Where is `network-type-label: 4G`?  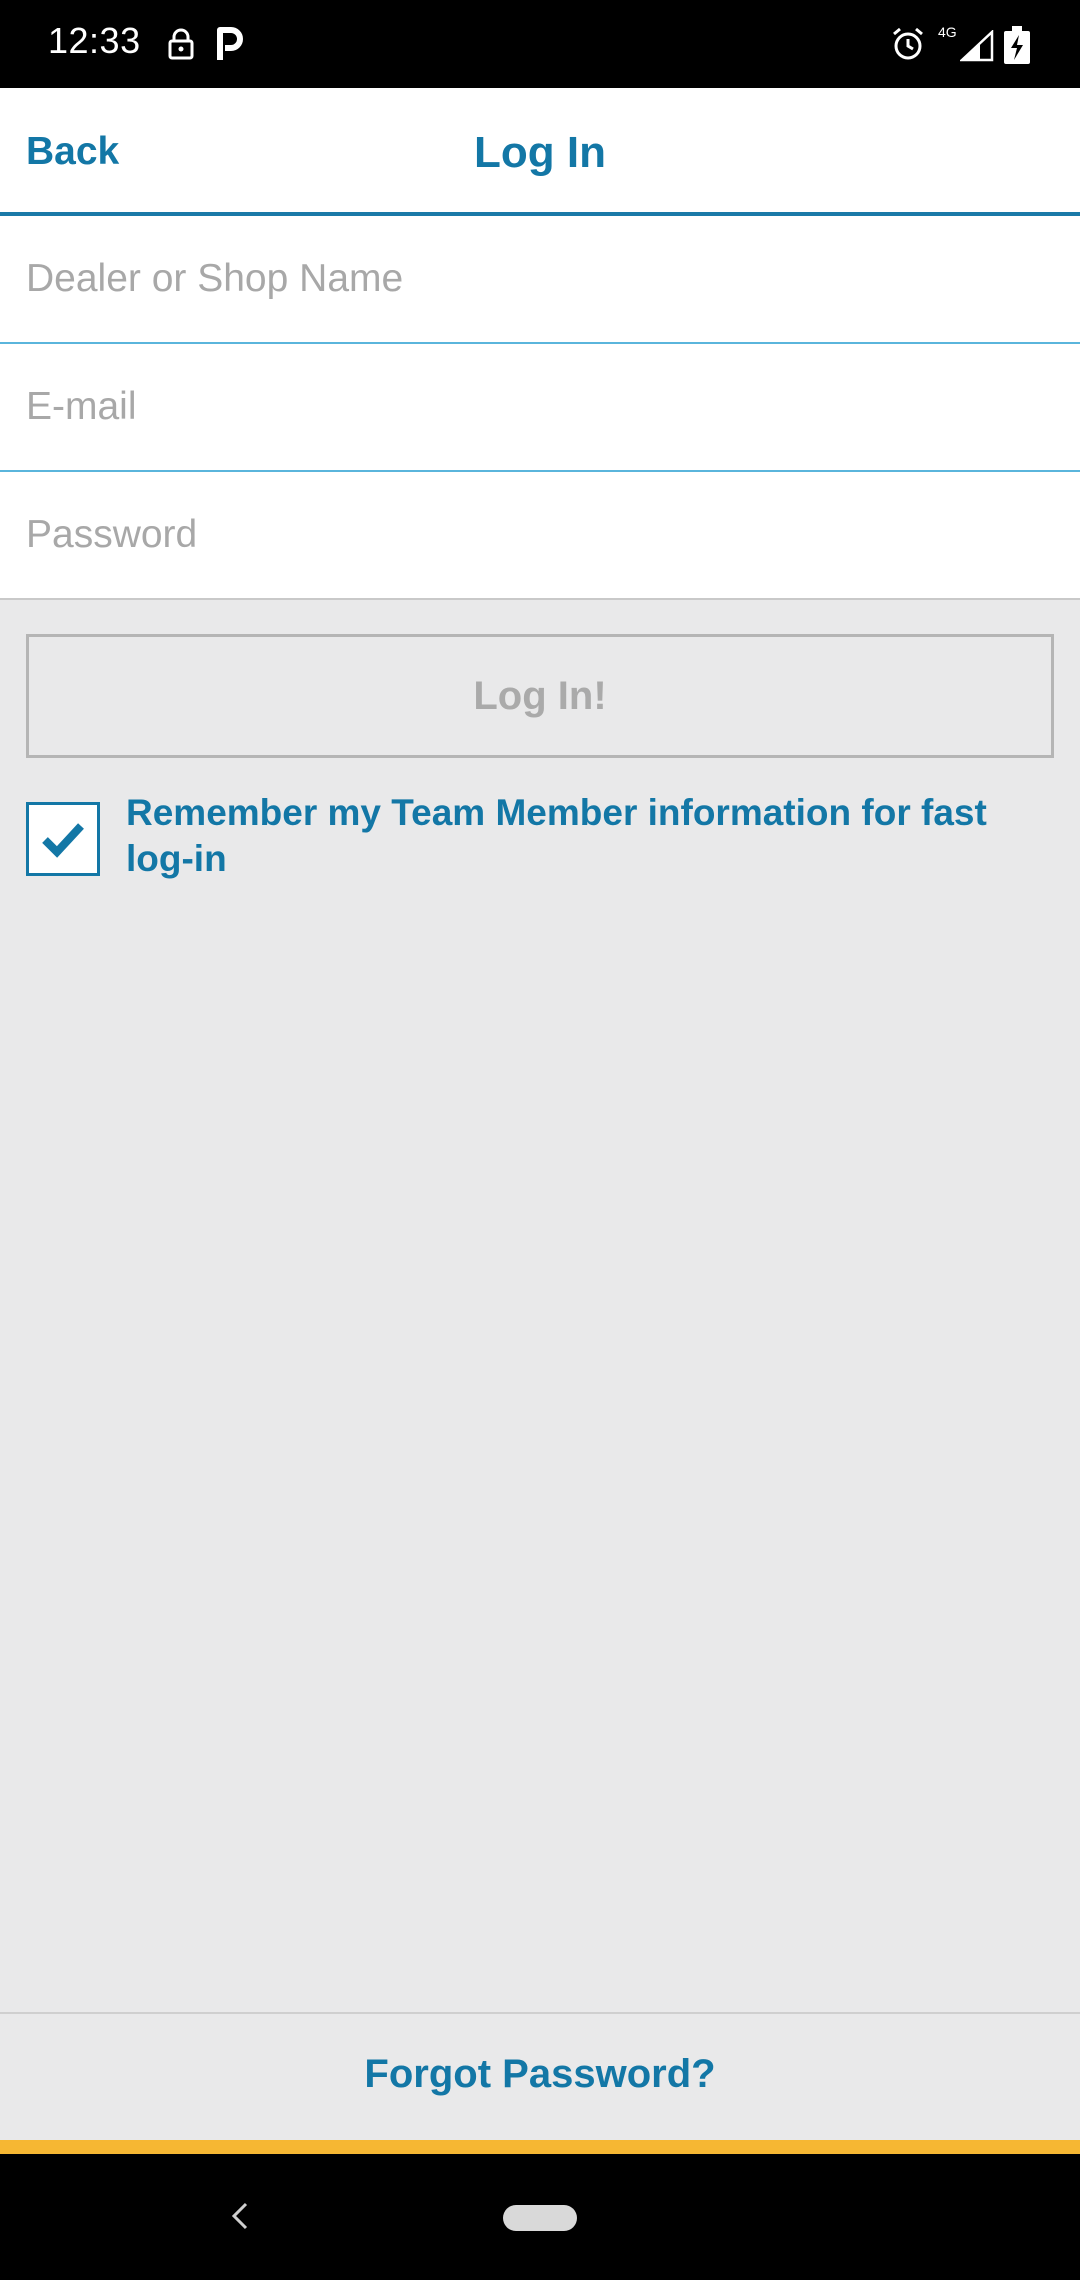
network-type-label: 4G is located at coordinates (947, 32).